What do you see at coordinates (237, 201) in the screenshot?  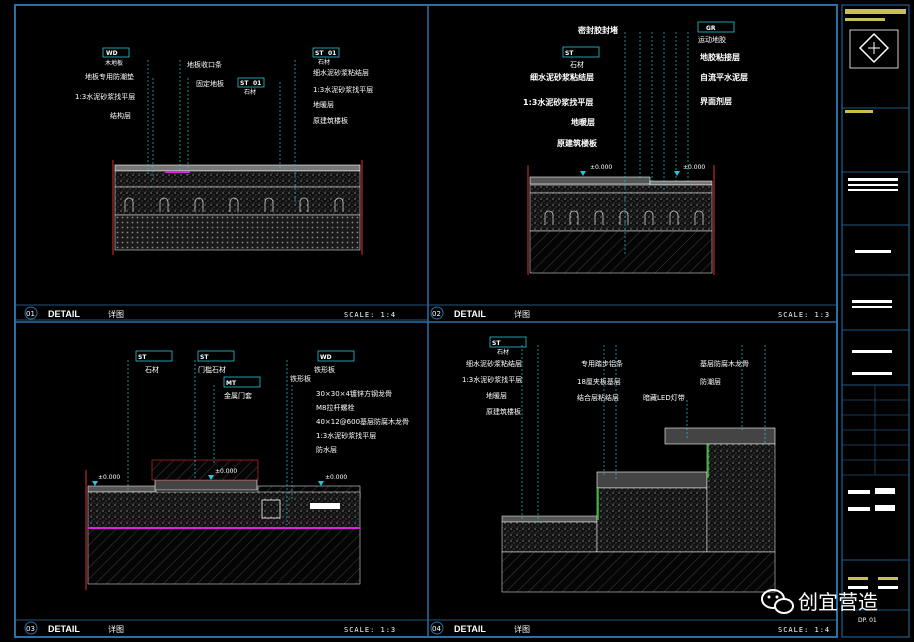 I see `p1-heating-layer` at bounding box center [237, 201].